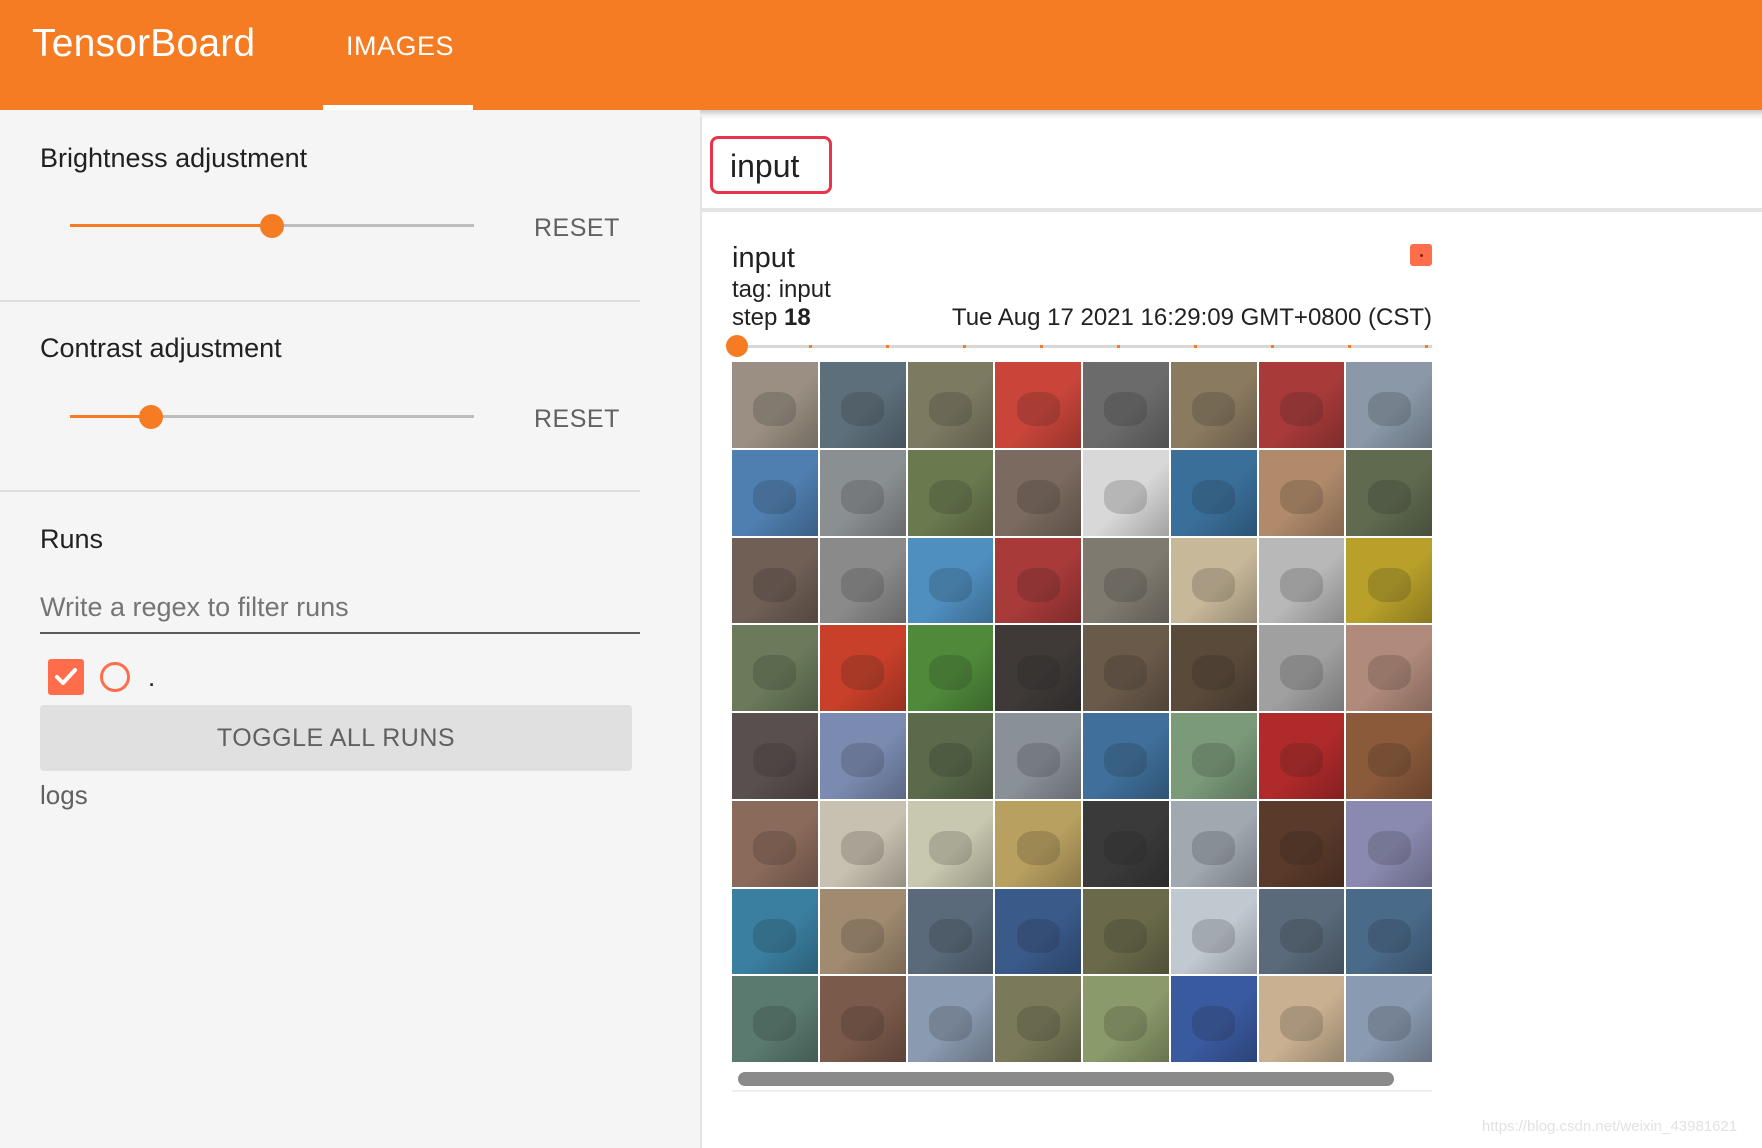 The image size is (1762, 1148). I want to click on card-title: input, so click(763, 258).